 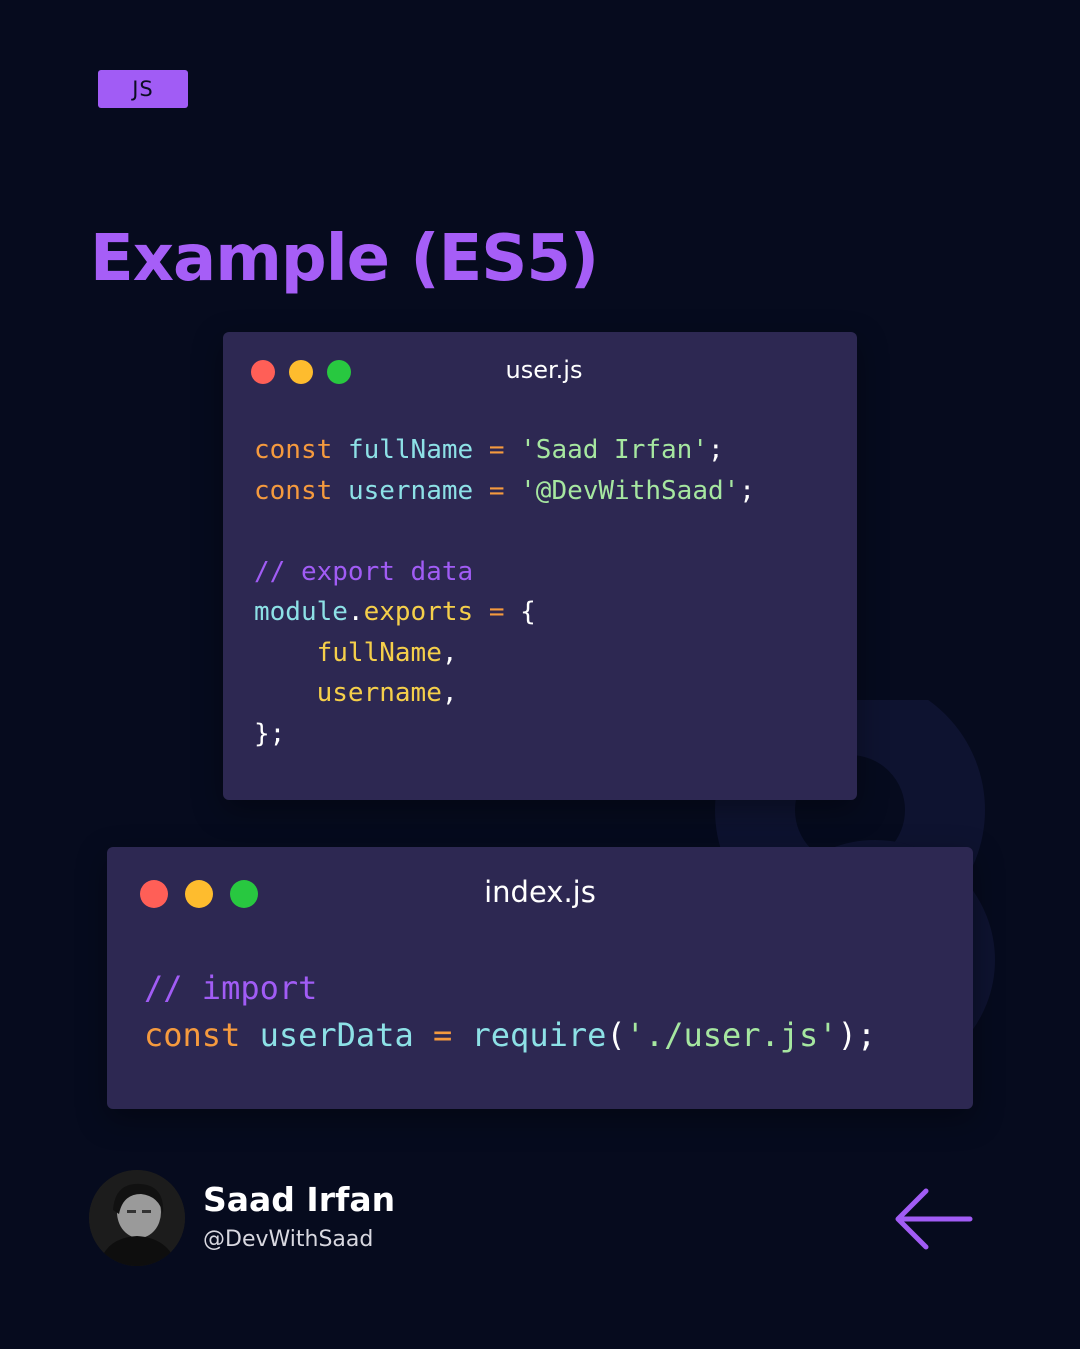 I want to click on property: exports, so click(x=418, y=612).